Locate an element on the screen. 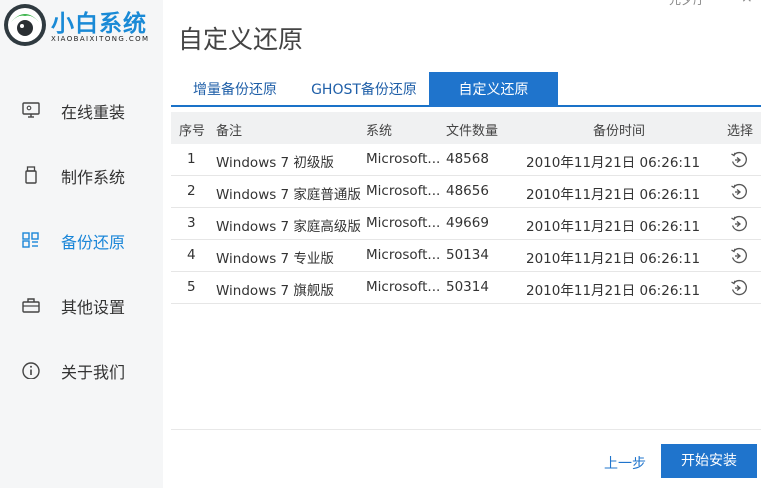 The image size is (770, 488). sidebar-item-other-settings: 其他设置 is located at coordinates (81, 305).